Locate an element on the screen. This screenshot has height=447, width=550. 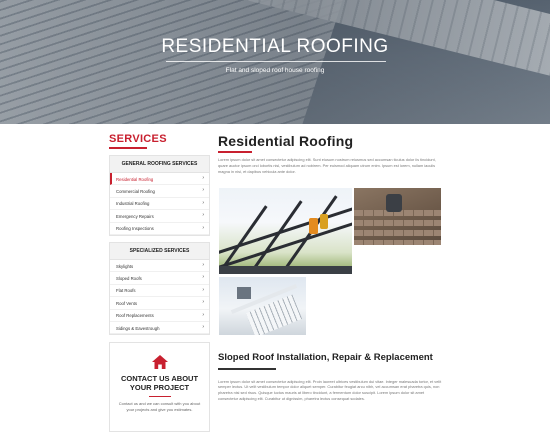
sidebar-item-label: Sidings & Eavestrough is located at coordinates (138, 328).